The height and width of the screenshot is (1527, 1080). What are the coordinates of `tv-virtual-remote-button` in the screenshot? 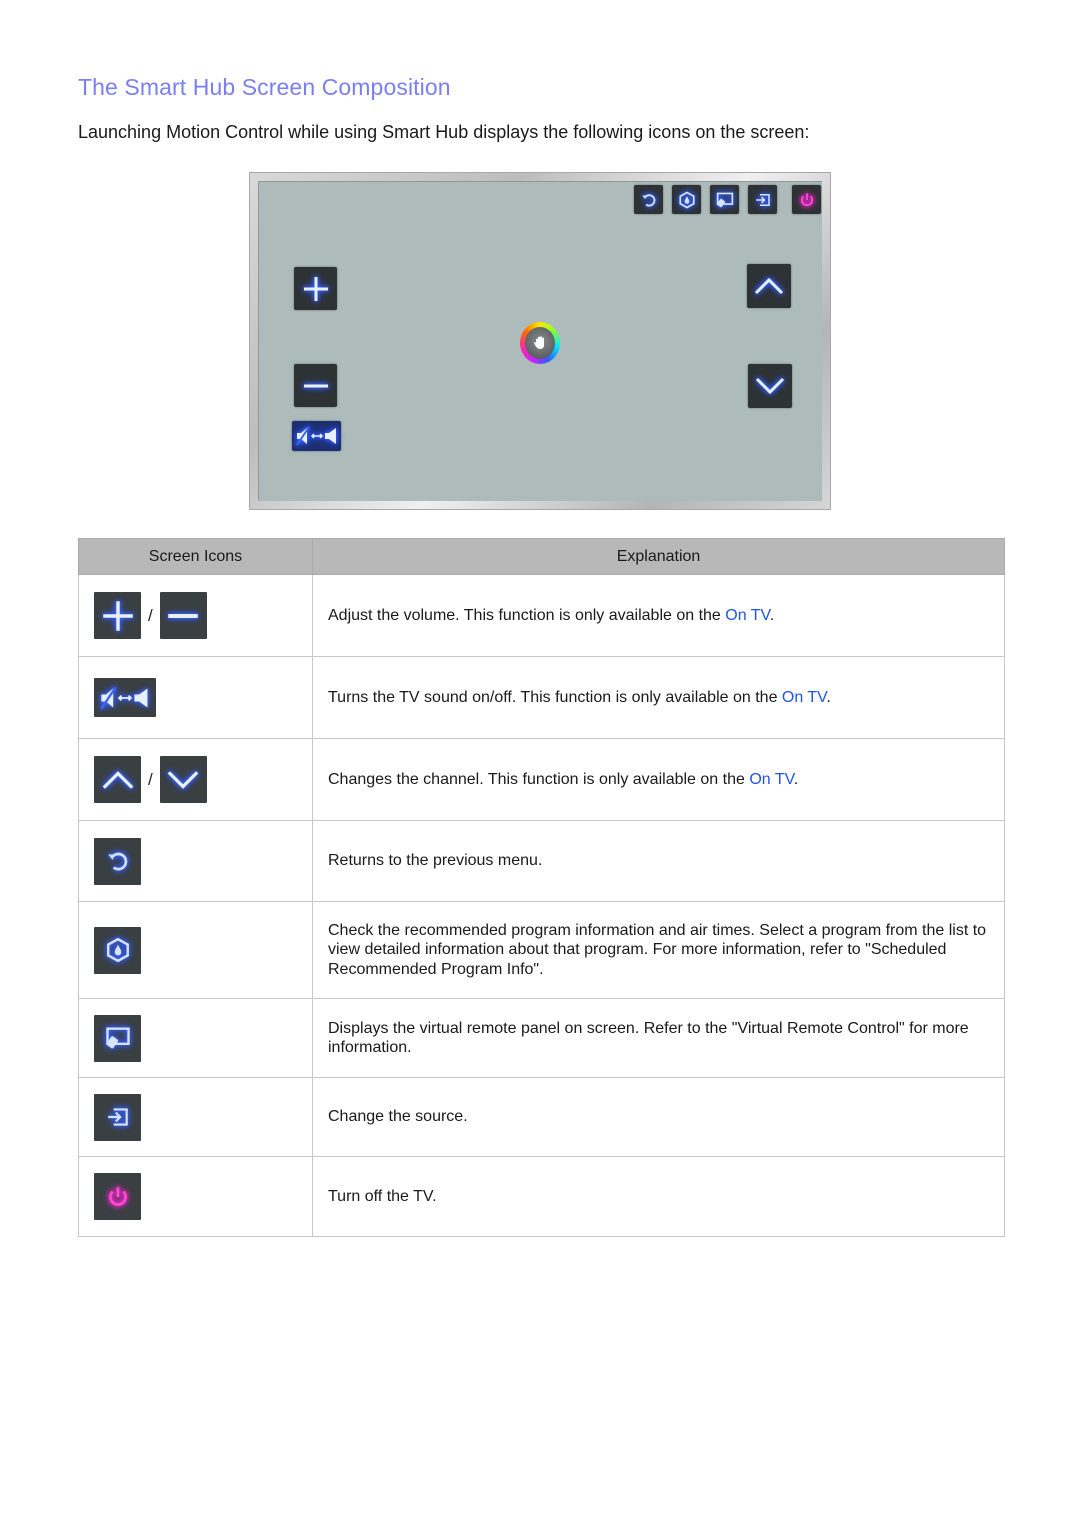 It's located at (724, 199).